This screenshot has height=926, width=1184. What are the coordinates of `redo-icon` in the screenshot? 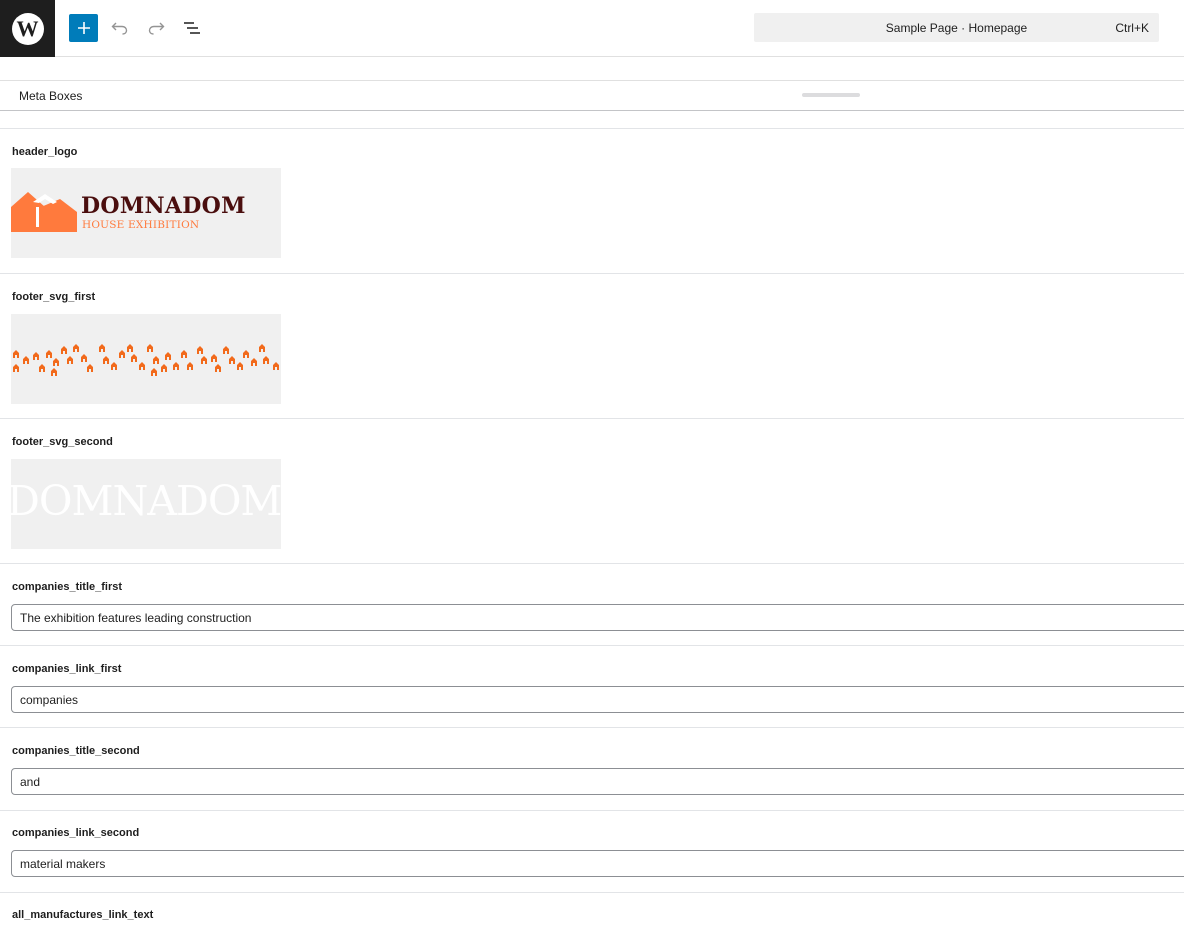 It's located at (156, 28).